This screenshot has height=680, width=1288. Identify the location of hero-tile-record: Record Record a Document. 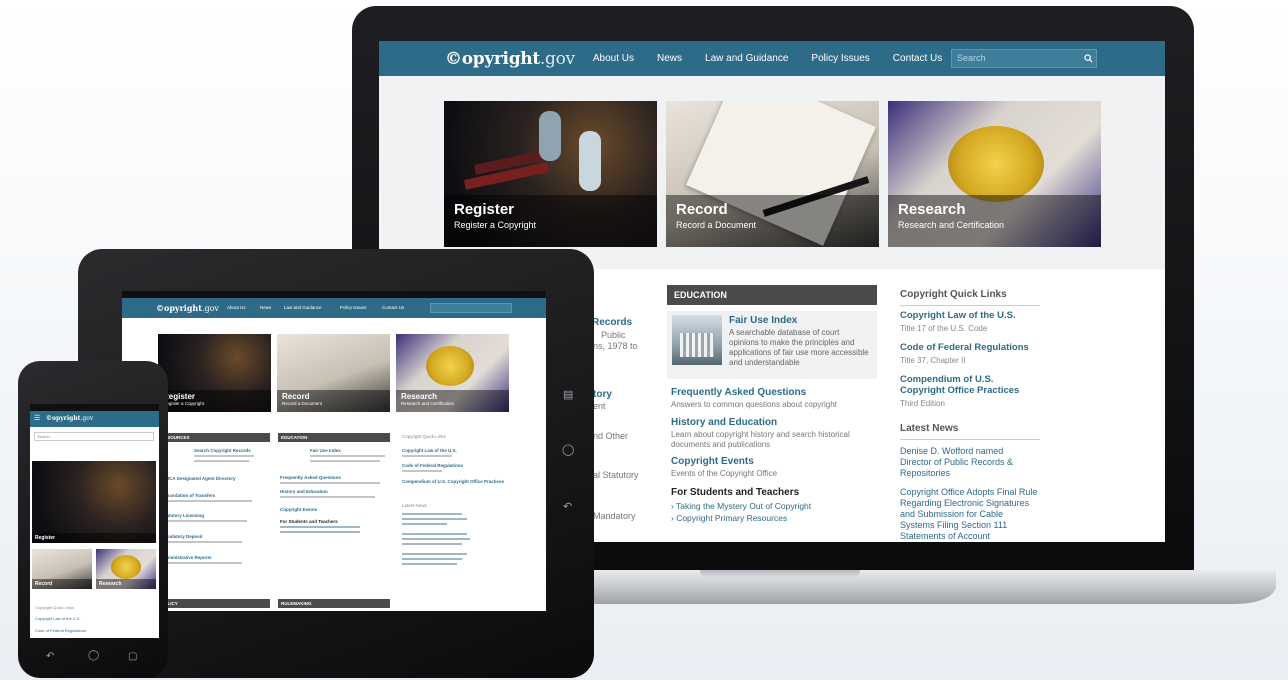
(772, 174).